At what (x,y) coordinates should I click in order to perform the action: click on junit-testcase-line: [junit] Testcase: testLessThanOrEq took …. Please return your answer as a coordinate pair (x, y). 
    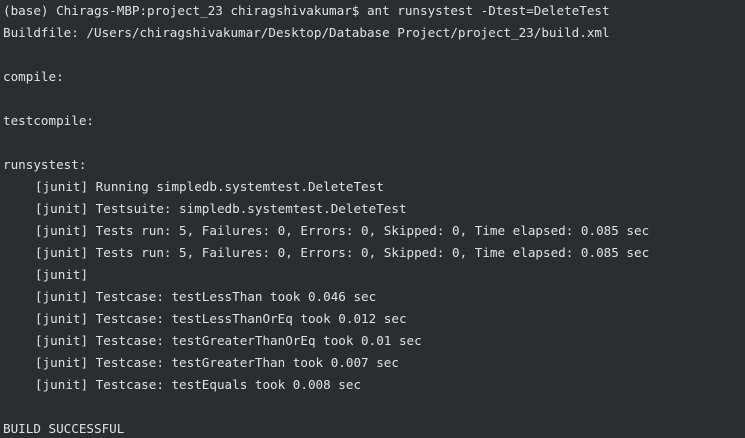
    Looking at the image, I should click on (221, 318).